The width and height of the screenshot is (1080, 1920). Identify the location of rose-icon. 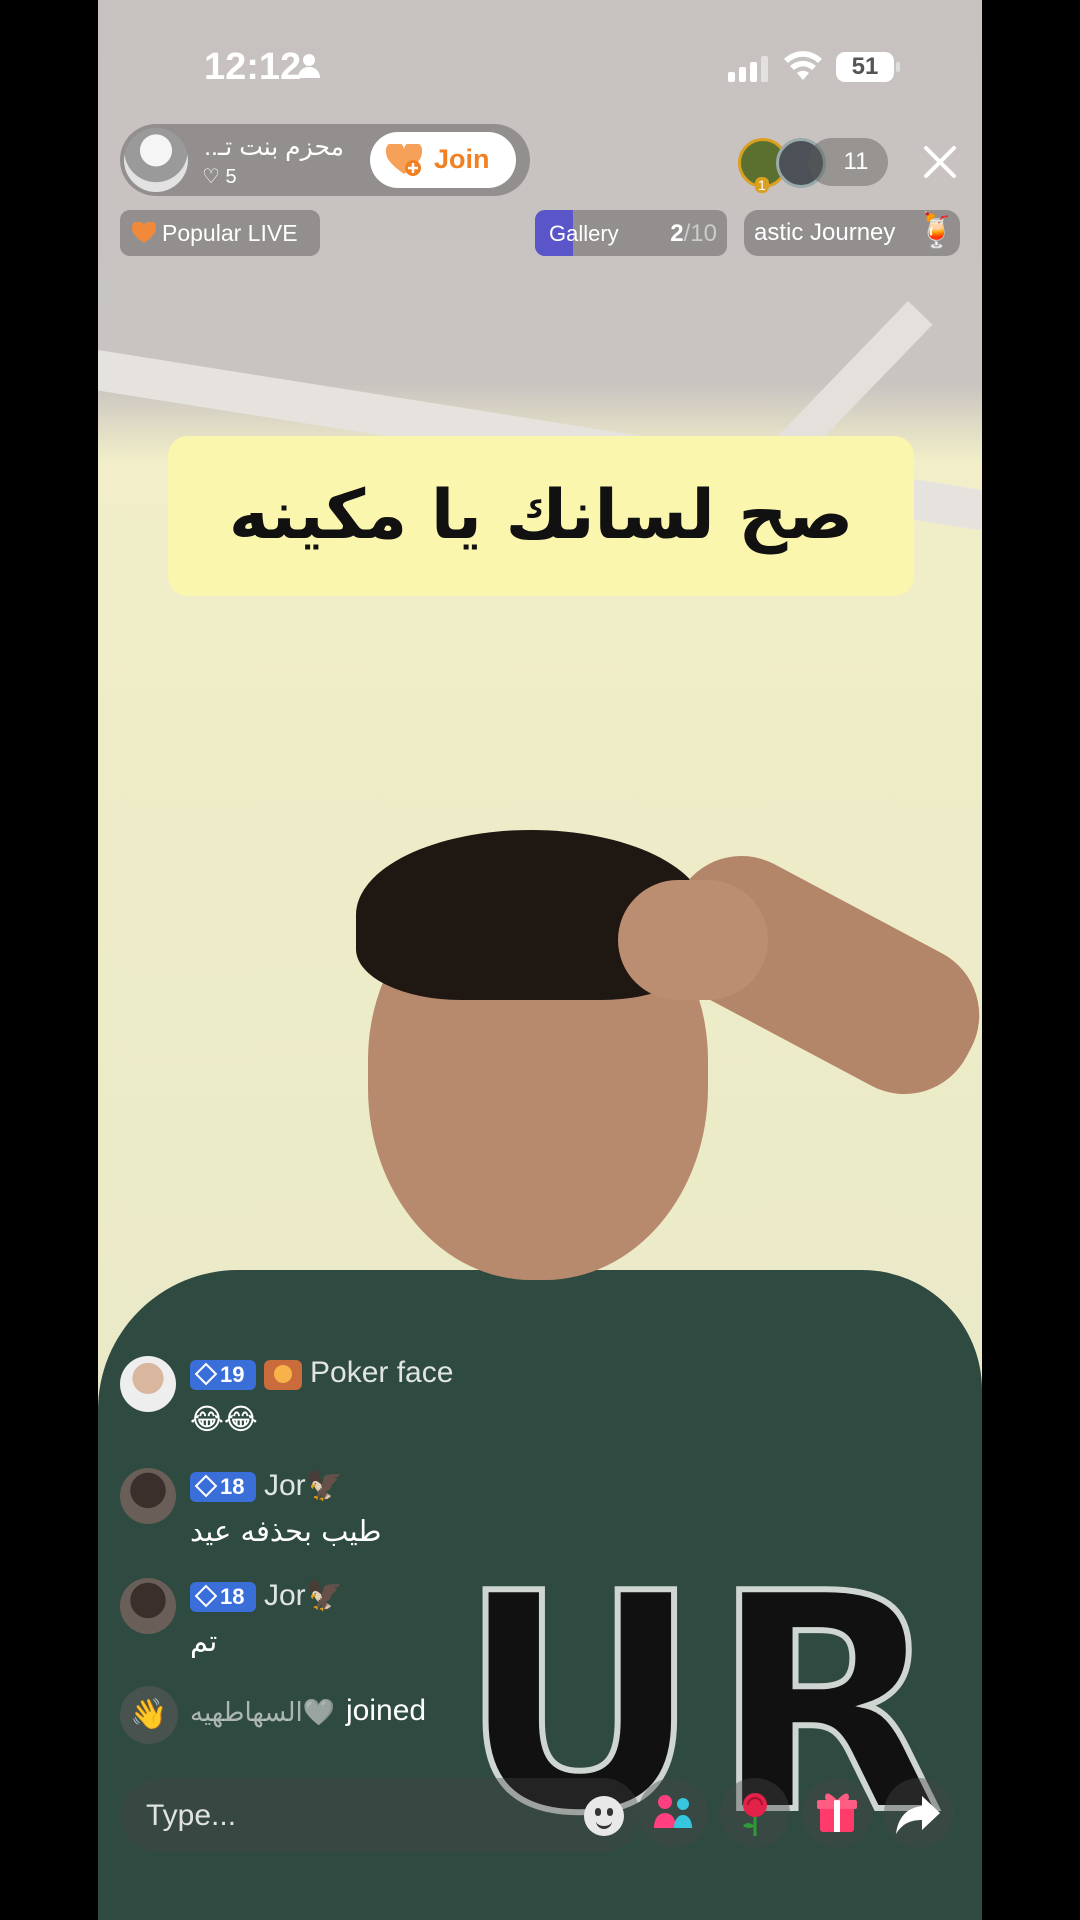
(755, 1814).